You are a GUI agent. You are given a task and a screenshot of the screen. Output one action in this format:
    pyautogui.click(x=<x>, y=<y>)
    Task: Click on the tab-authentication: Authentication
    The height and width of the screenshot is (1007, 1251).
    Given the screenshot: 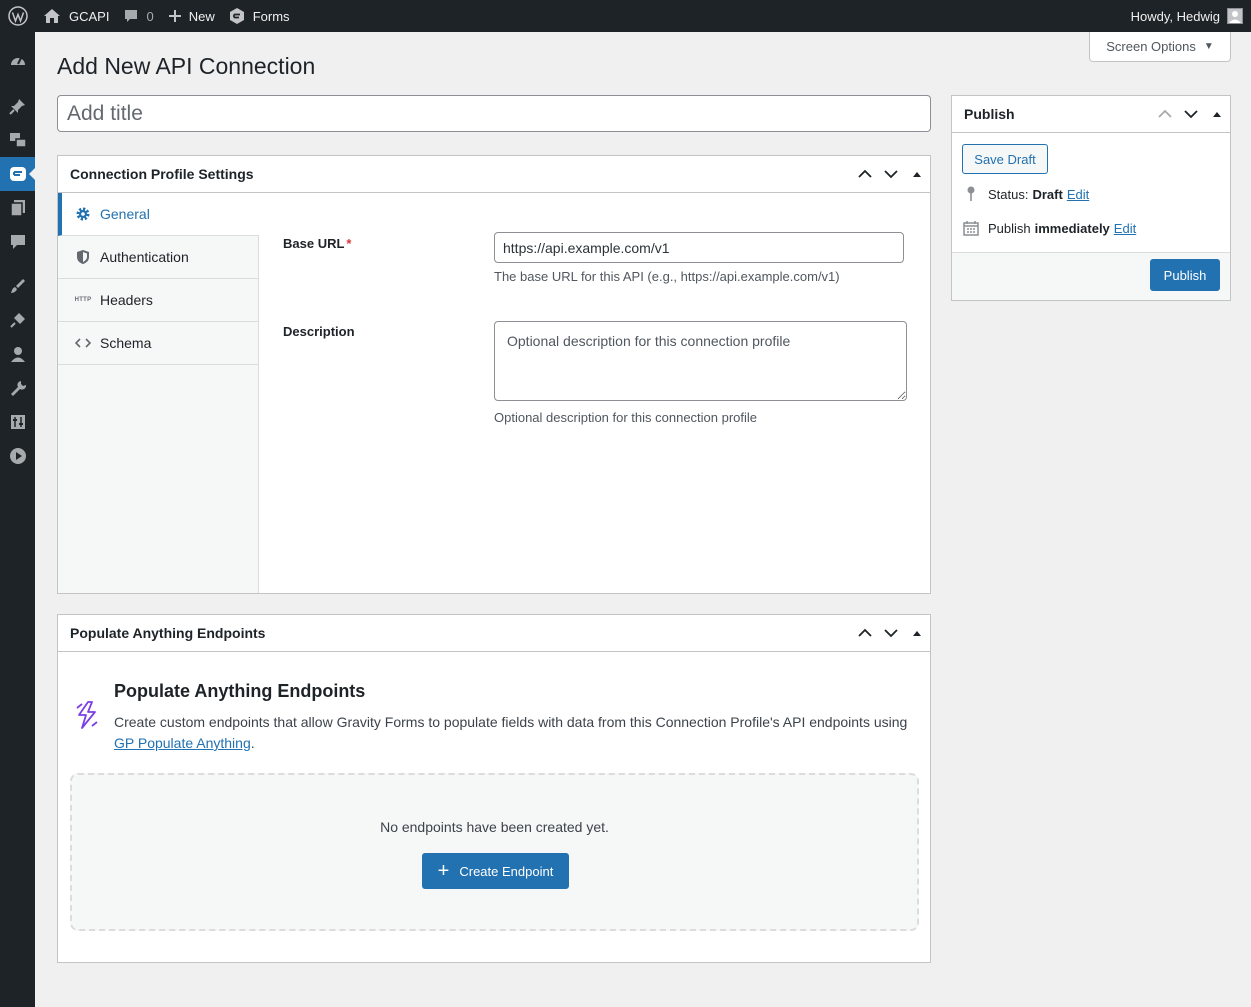 What is the action you would take?
    pyautogui.click(x=158, y=257)
    